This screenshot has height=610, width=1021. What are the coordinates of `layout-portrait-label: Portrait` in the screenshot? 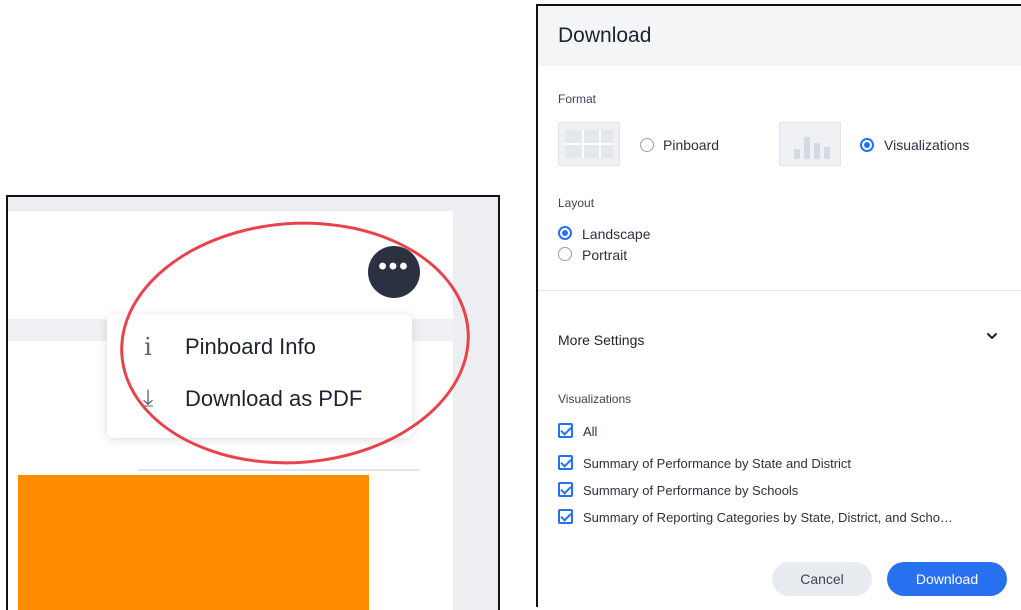 It's located at (604, 255).